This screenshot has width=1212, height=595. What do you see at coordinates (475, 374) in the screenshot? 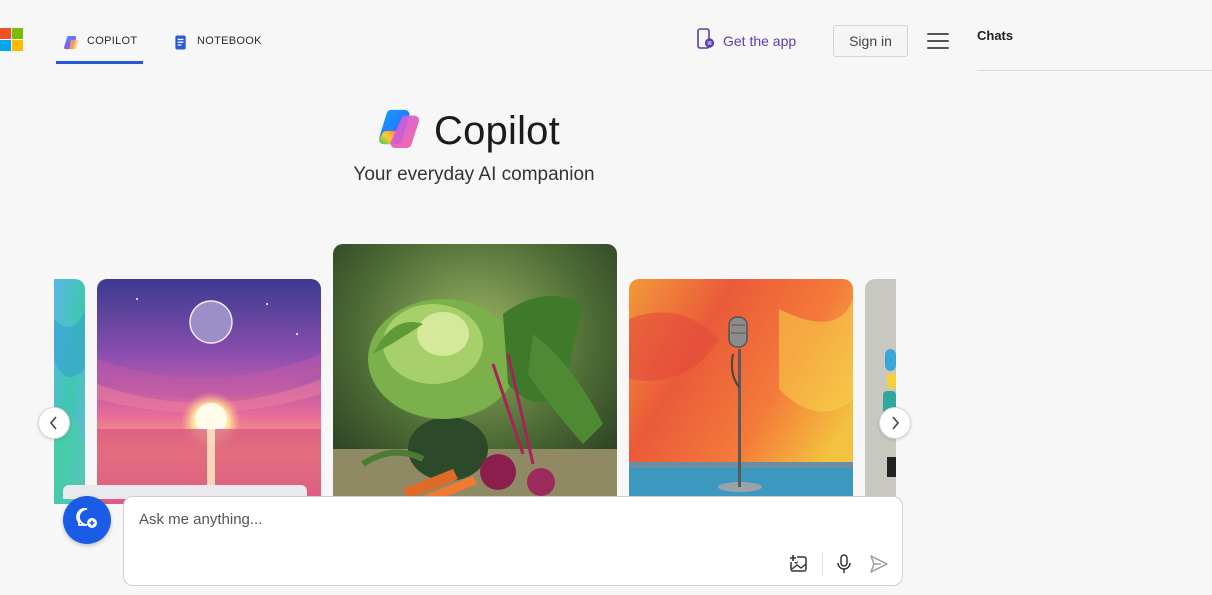
I see `vegetables-card` at bounding box center [475, 374].